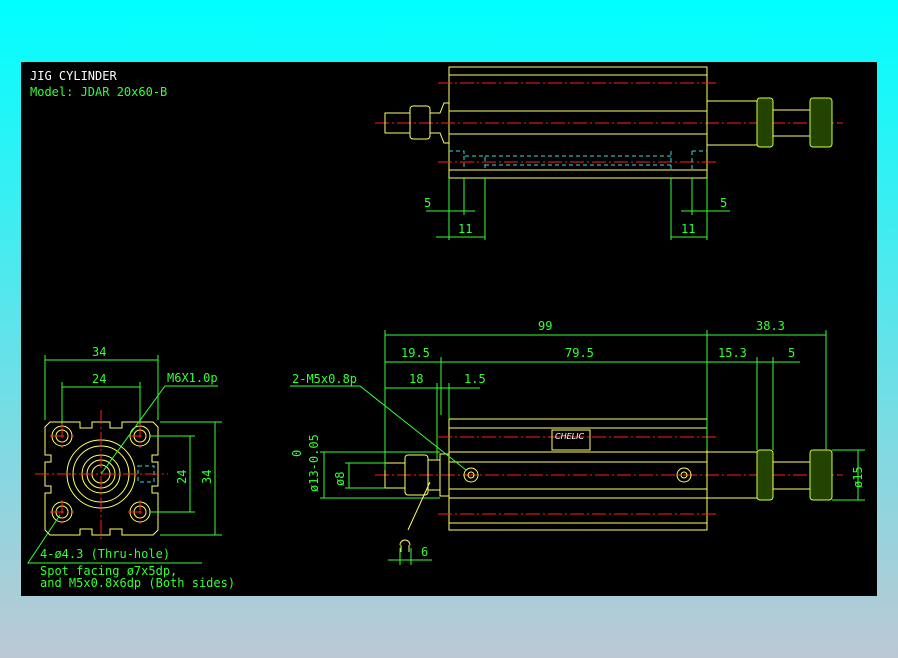 The width and height of the screenshot is (898, 658). Describe the element at coordinates (207, 477) in the screenshot. I see `dim-end-34-height: 34` at that location.